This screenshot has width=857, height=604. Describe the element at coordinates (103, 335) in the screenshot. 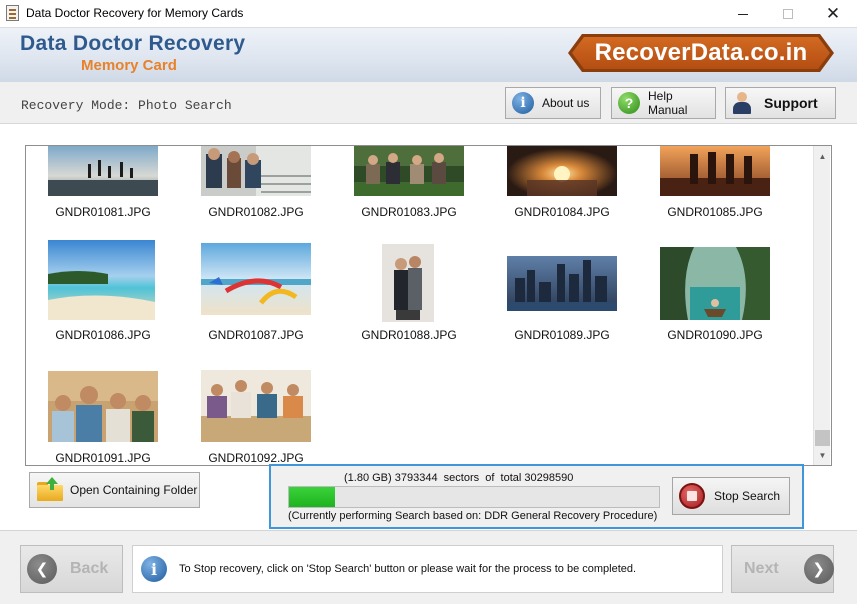

I see `photo-filename: GNDR01086.JPG` at that location.